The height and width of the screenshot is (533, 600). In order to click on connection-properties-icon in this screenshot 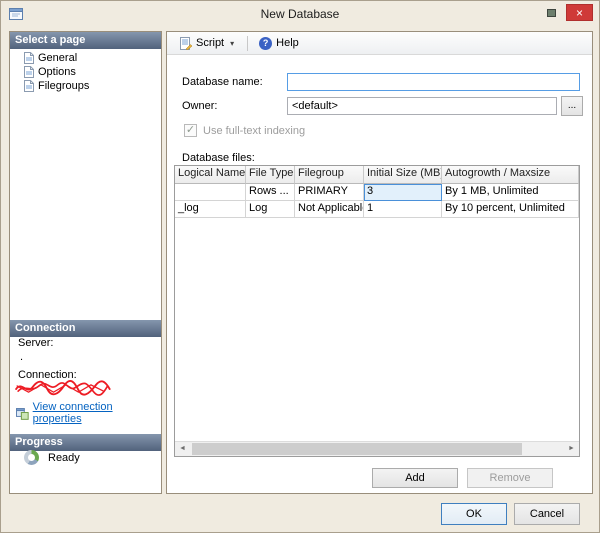, I will do `click(22, 413)`.